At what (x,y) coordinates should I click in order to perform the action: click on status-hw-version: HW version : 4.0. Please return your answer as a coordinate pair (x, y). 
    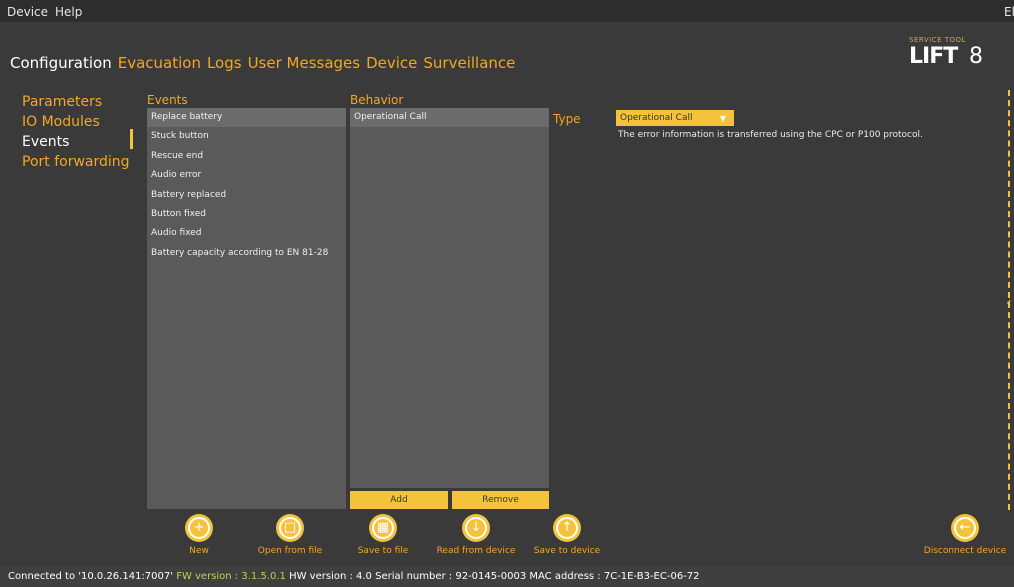
    Looking at the image, I should click on (330, 576).